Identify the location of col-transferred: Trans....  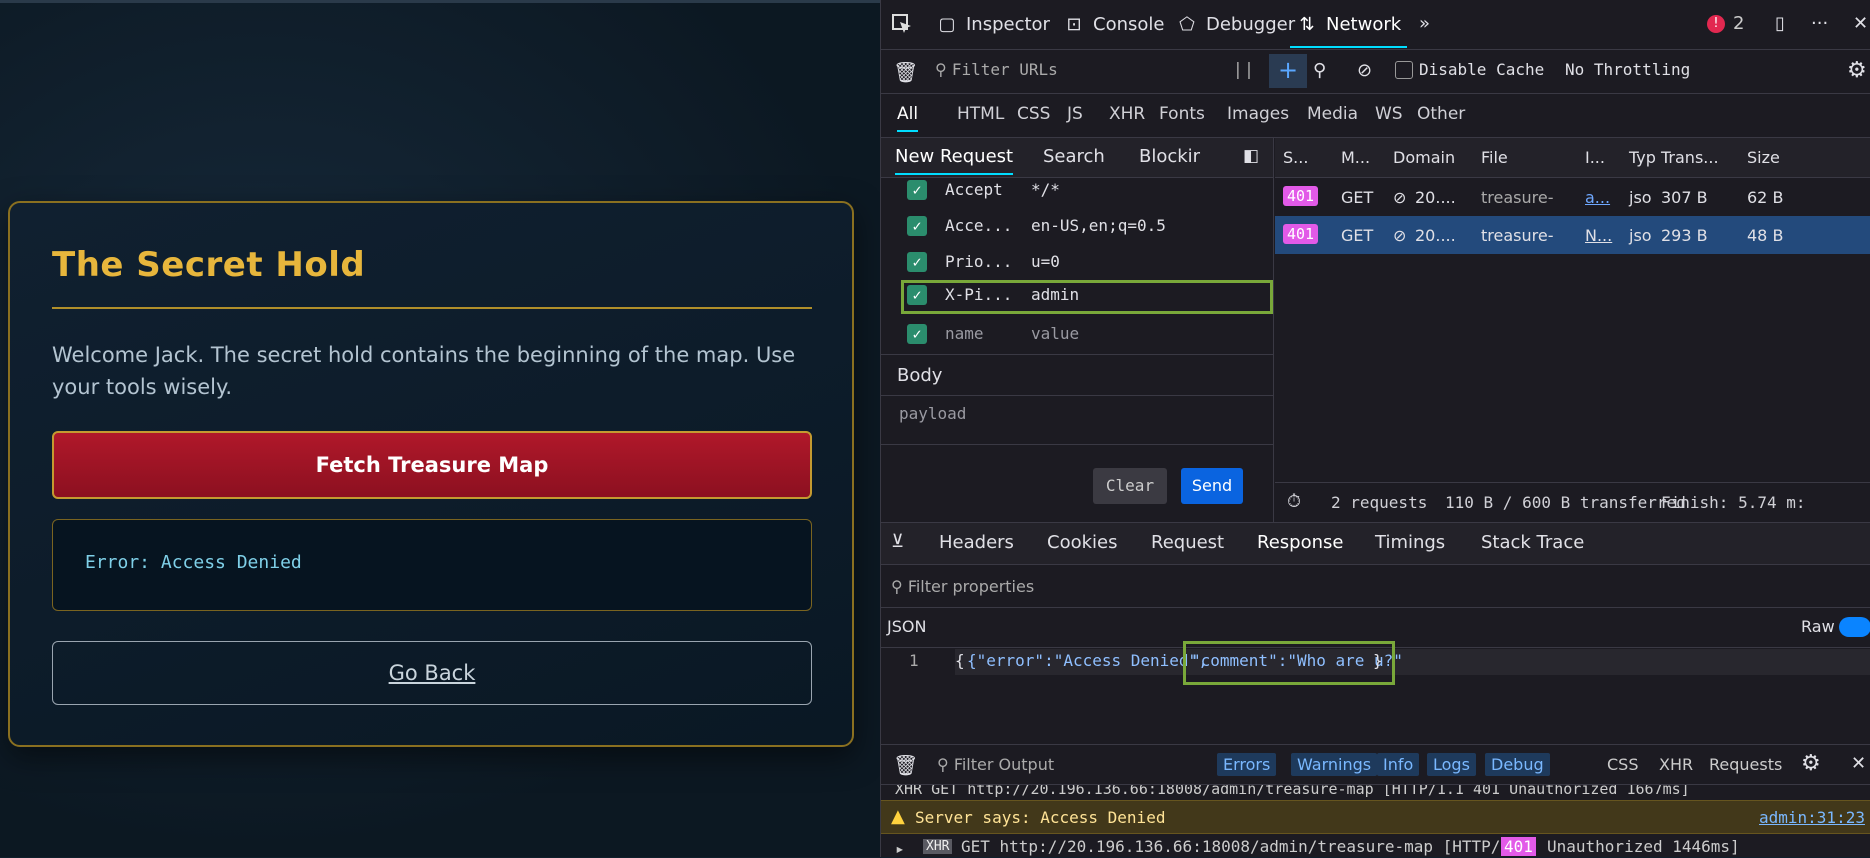
(1690, 157).